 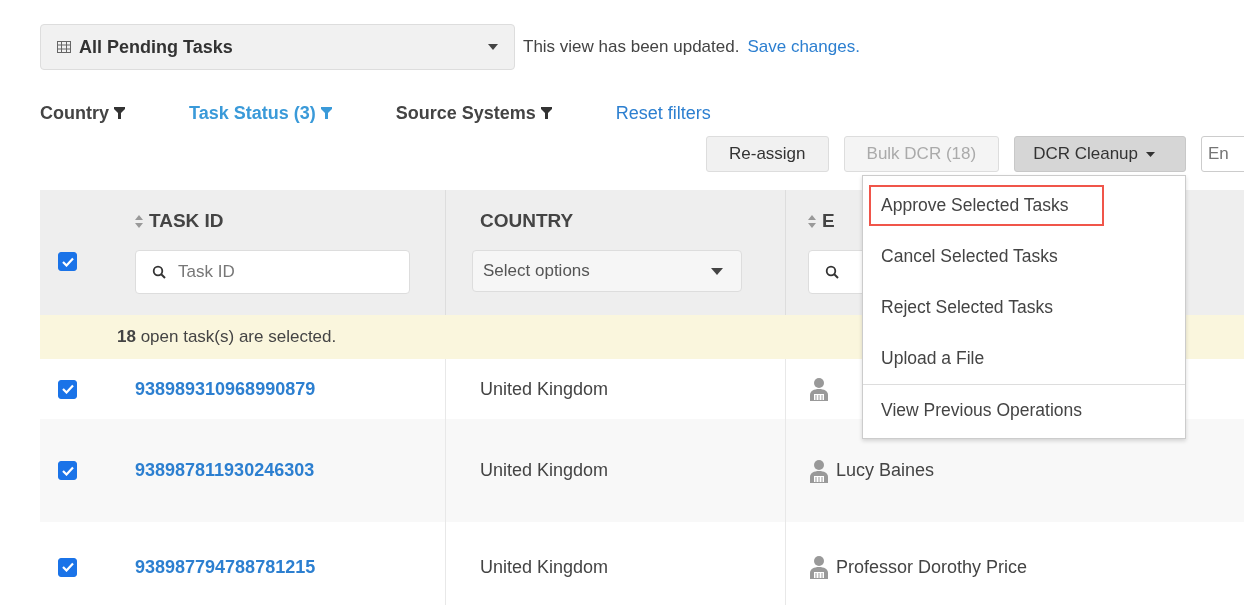 What do you see at coordinates (473, 113) in the screenshot?
I see `filter-button: Source Systems` at bounding box center [473, 113].